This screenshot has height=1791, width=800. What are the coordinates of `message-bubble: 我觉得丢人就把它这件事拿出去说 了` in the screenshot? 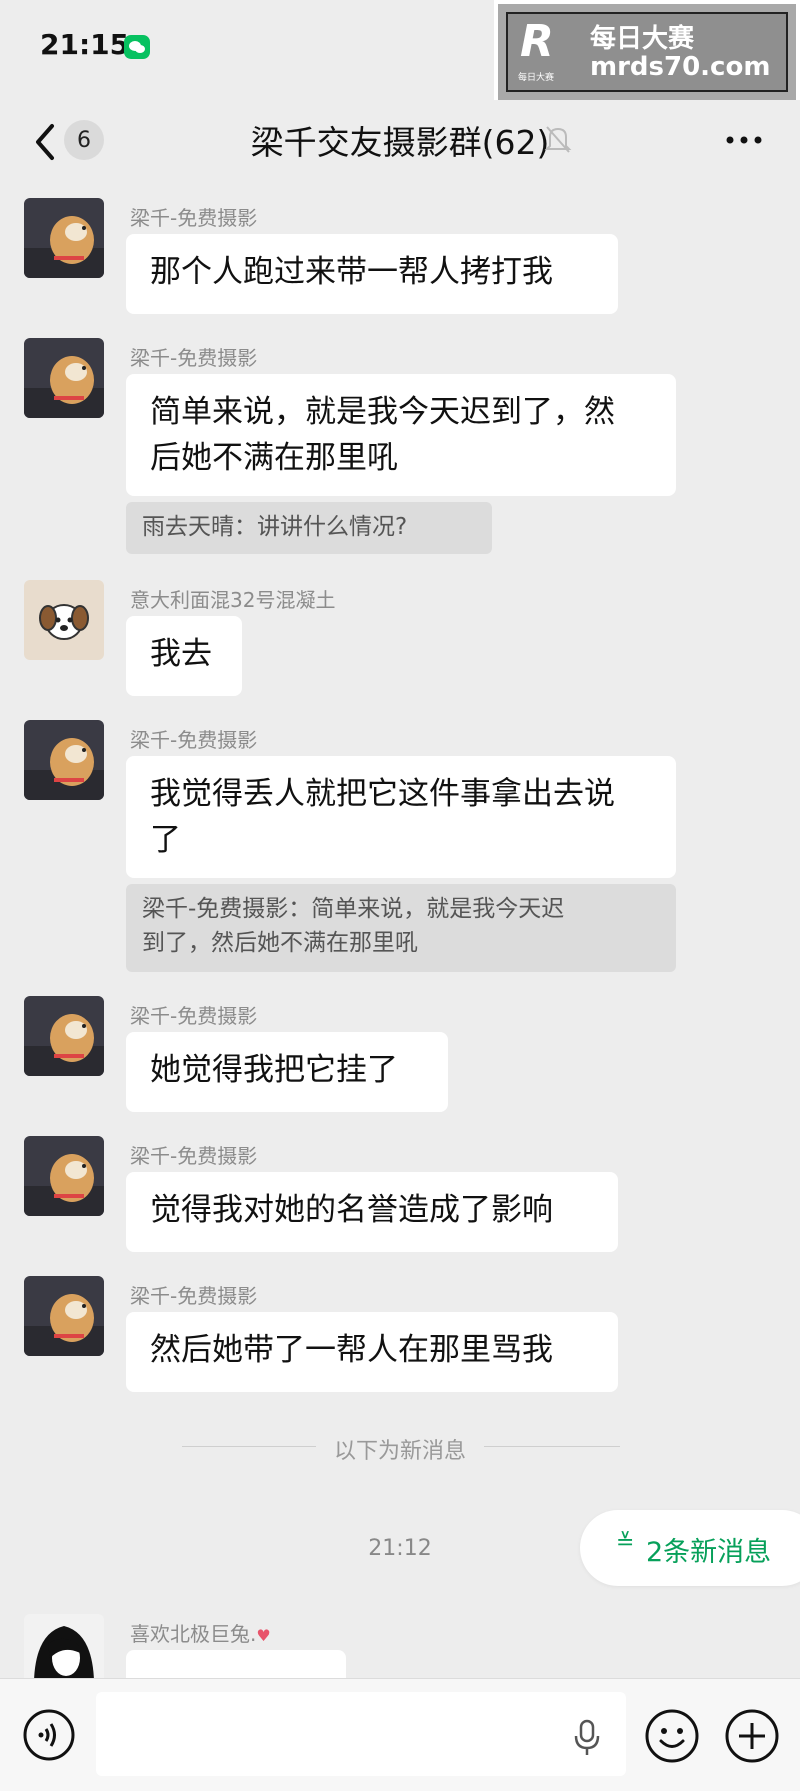 It's located at (401, 817).